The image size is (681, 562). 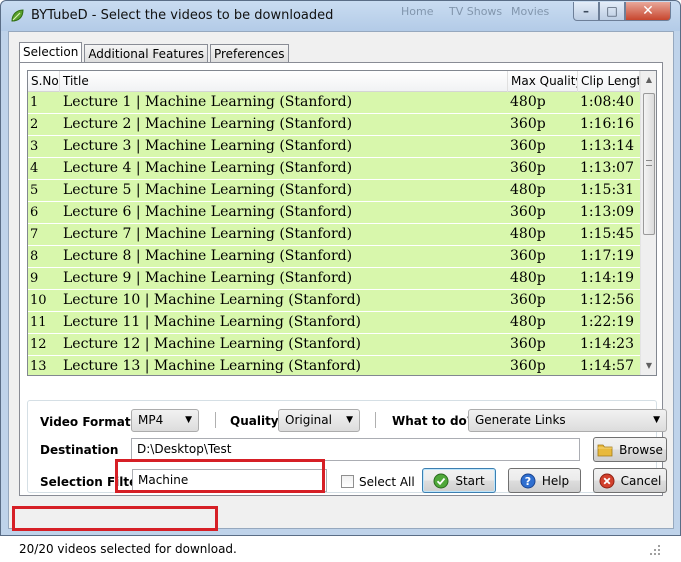 I want to click on row-title: Lecture 13 | Machine Learning (Stanford), so click(x=212, y=366).